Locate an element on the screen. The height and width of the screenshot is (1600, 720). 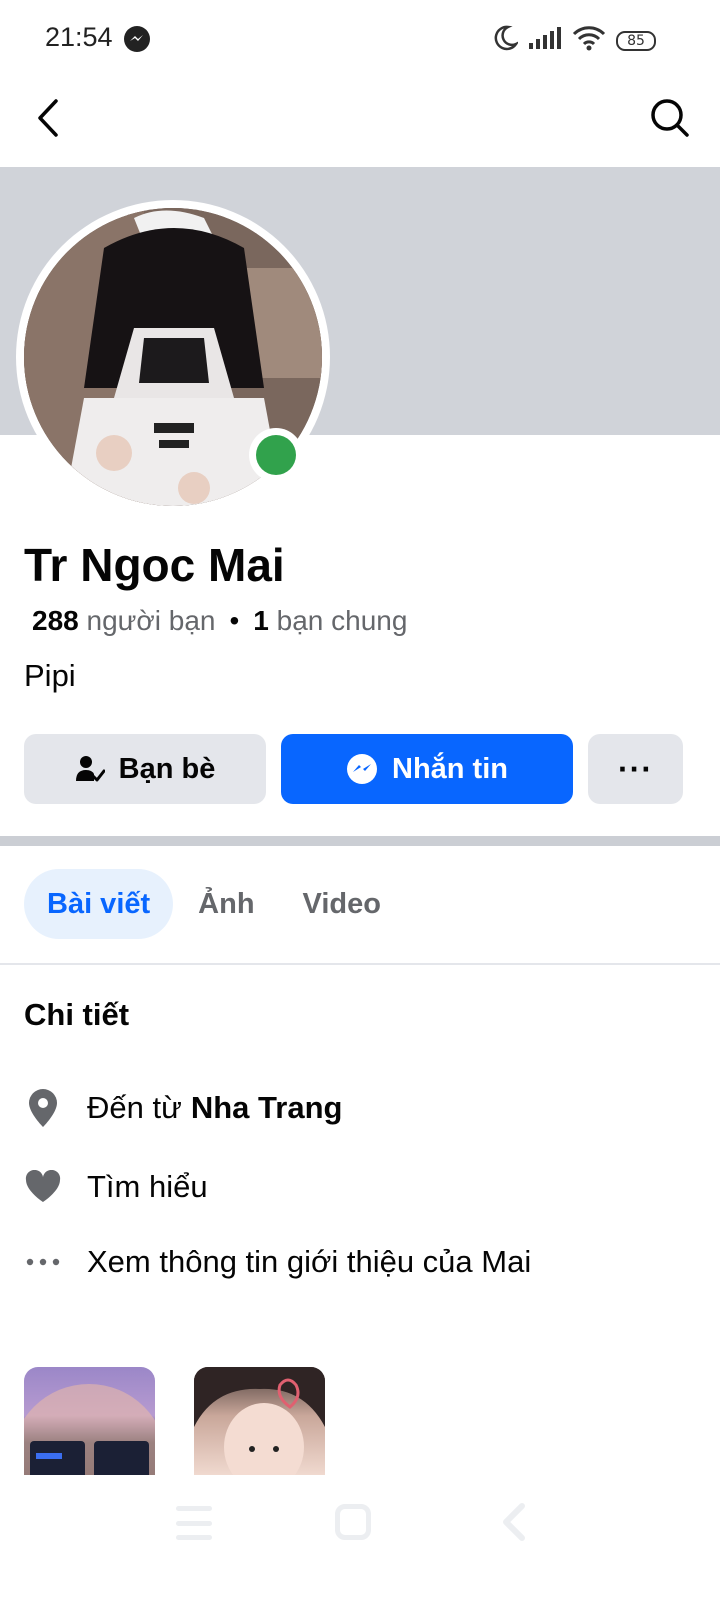
back-arrow-icon is located at coordinates (48, 118).